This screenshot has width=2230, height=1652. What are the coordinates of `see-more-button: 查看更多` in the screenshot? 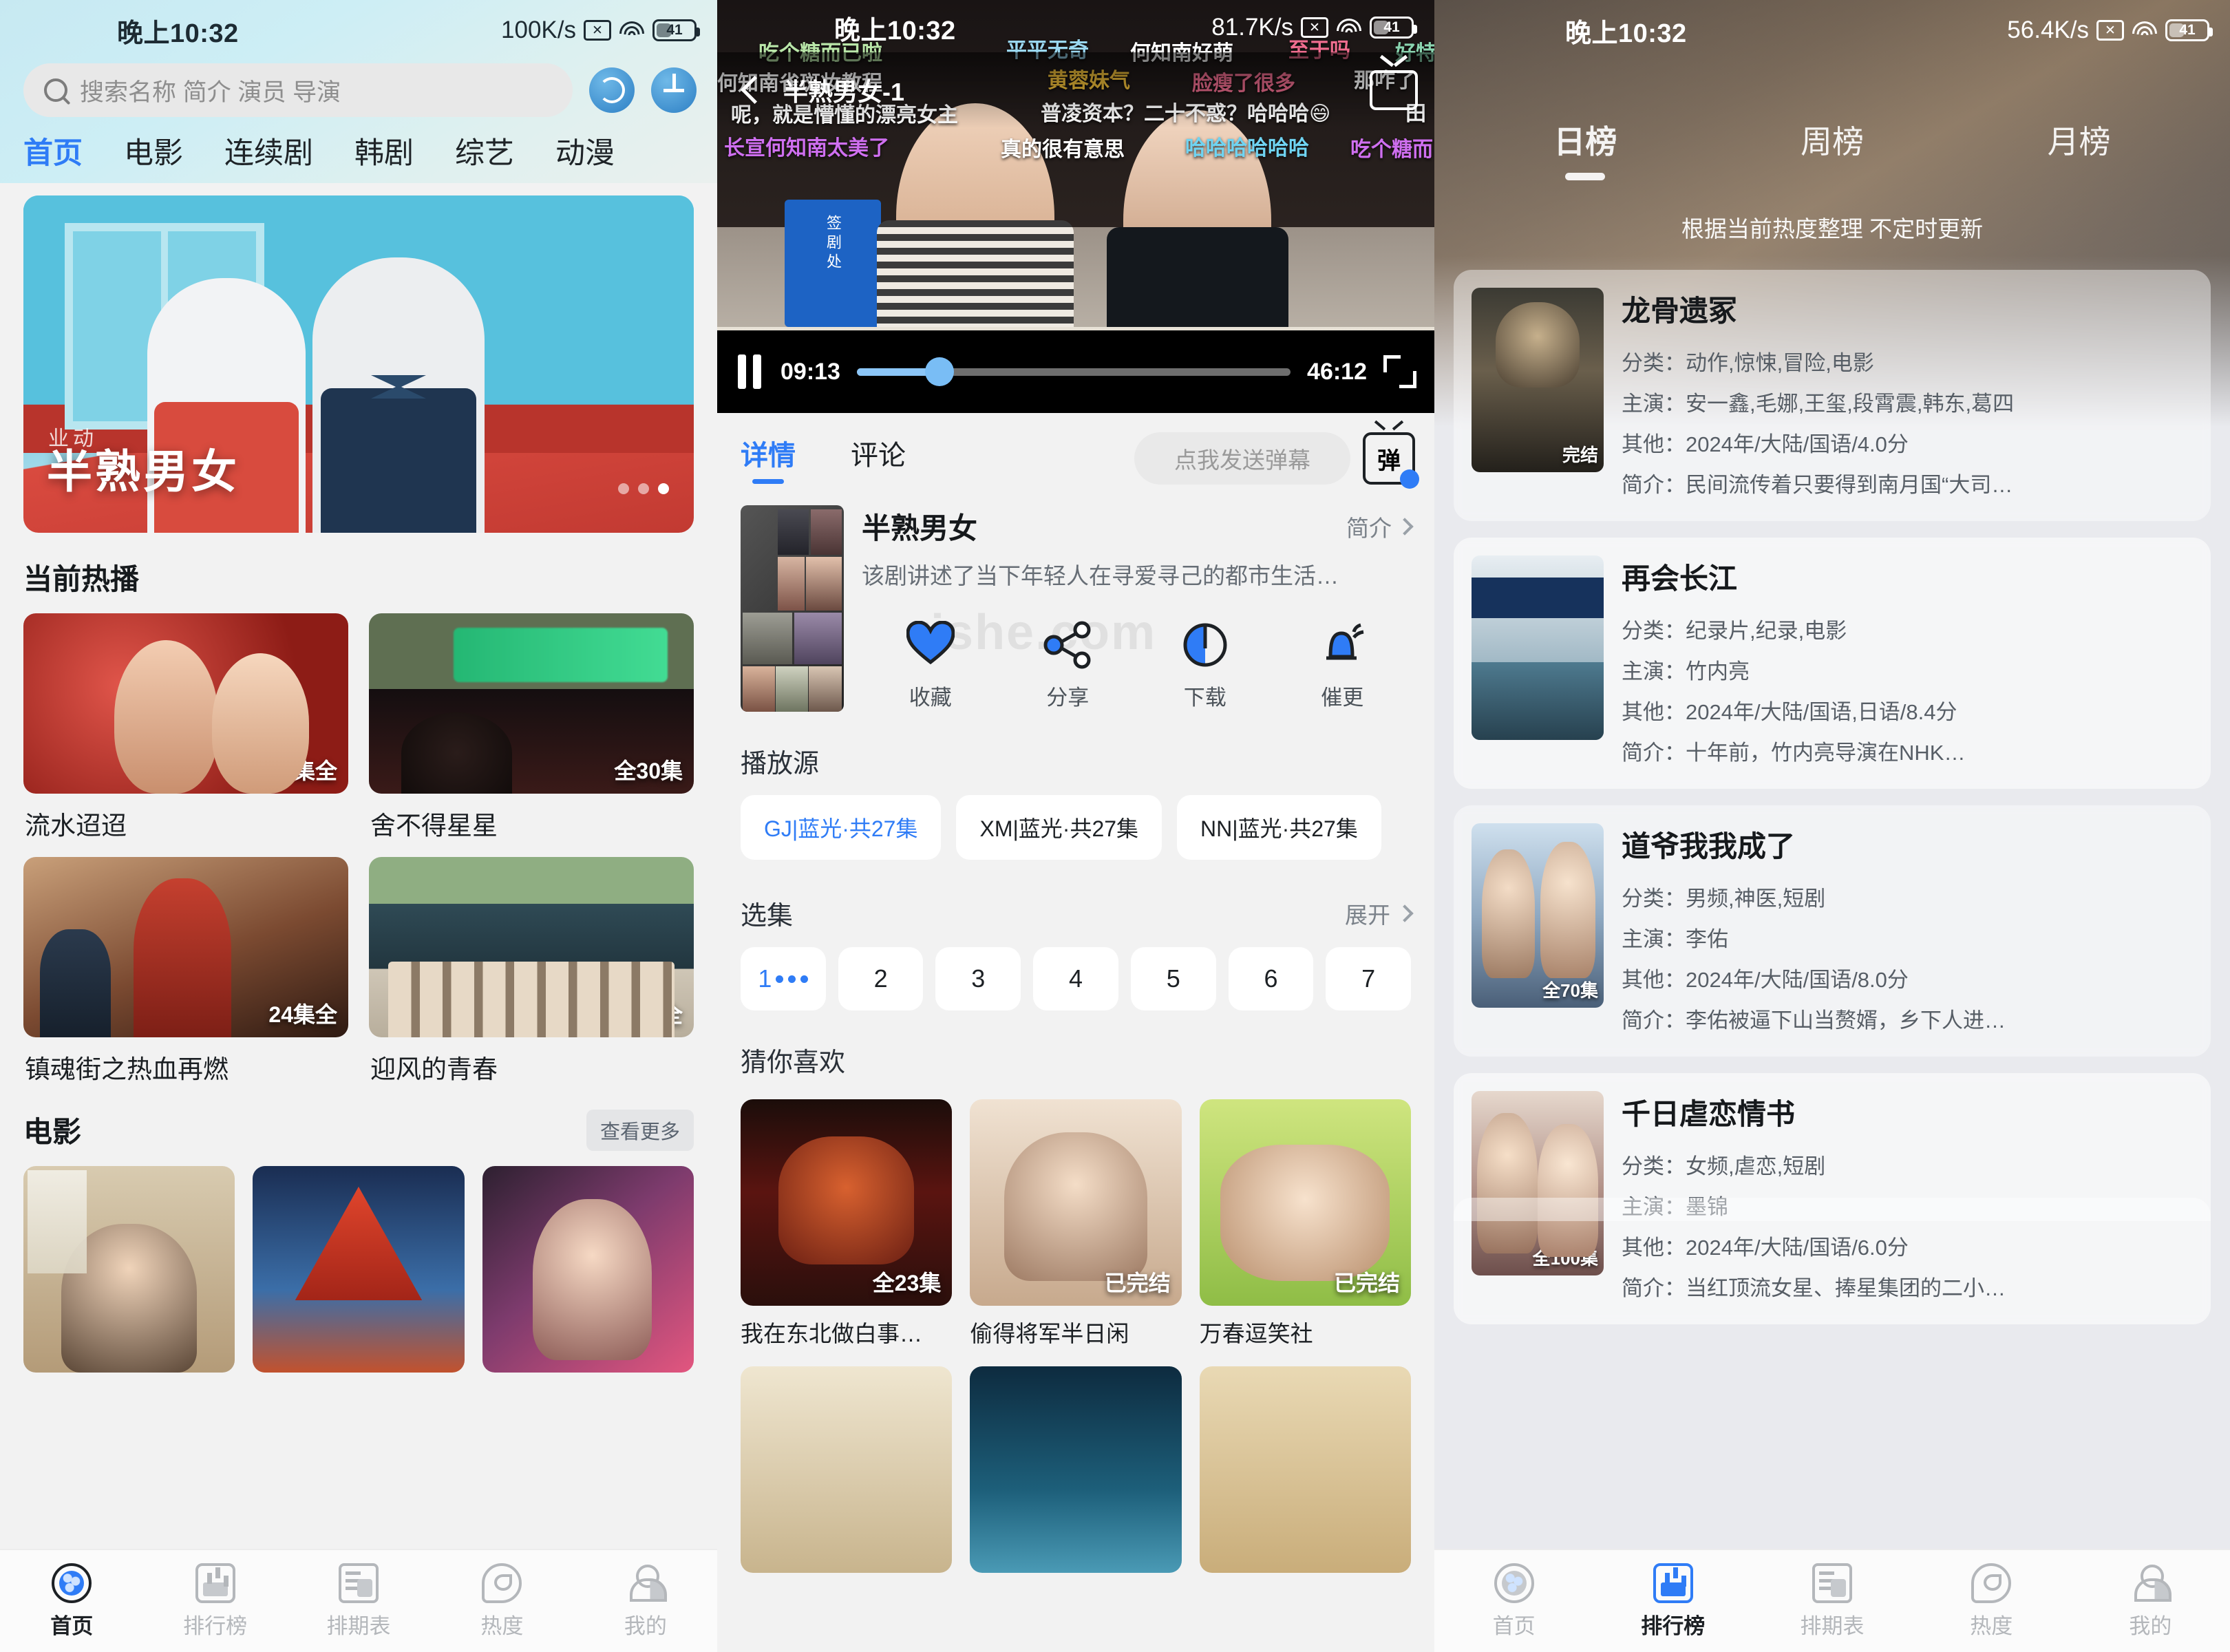 It's located at (640, 1130).